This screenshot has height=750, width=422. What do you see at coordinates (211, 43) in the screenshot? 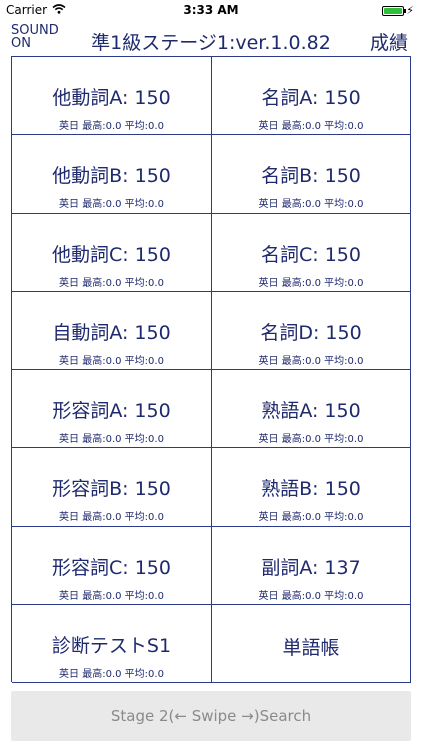
I see `page-title: 準1級ステージ1:ver.1.0.82` at bounding box center [211, 43].